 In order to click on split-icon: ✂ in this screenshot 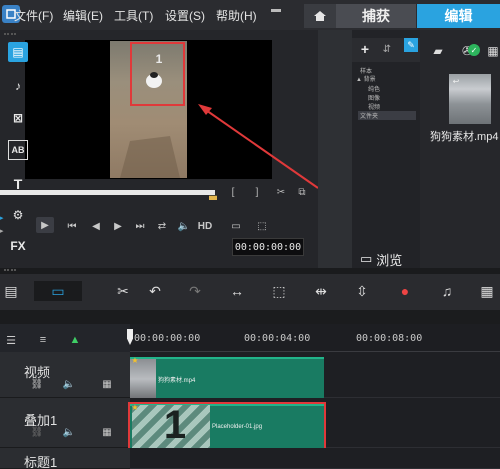, I will do `click(281, 192)`.